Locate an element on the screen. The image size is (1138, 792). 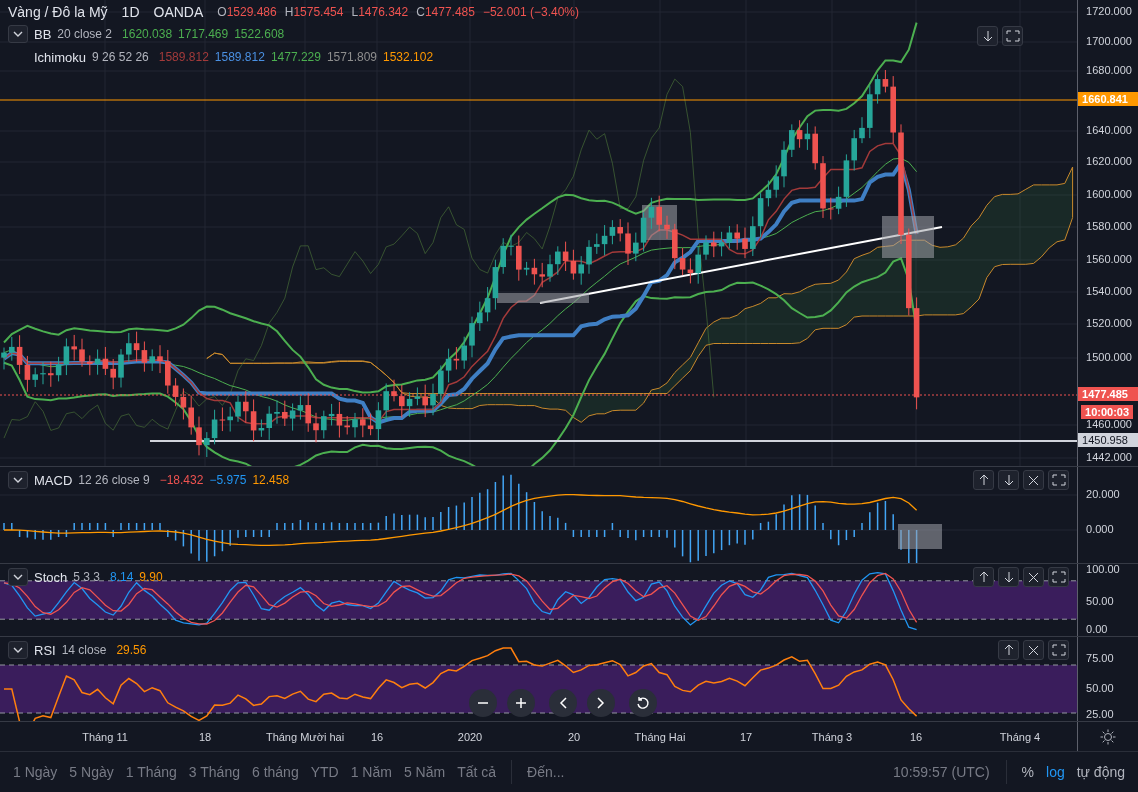
value-tick: 0.000 is located at coordinates (1100, 529).